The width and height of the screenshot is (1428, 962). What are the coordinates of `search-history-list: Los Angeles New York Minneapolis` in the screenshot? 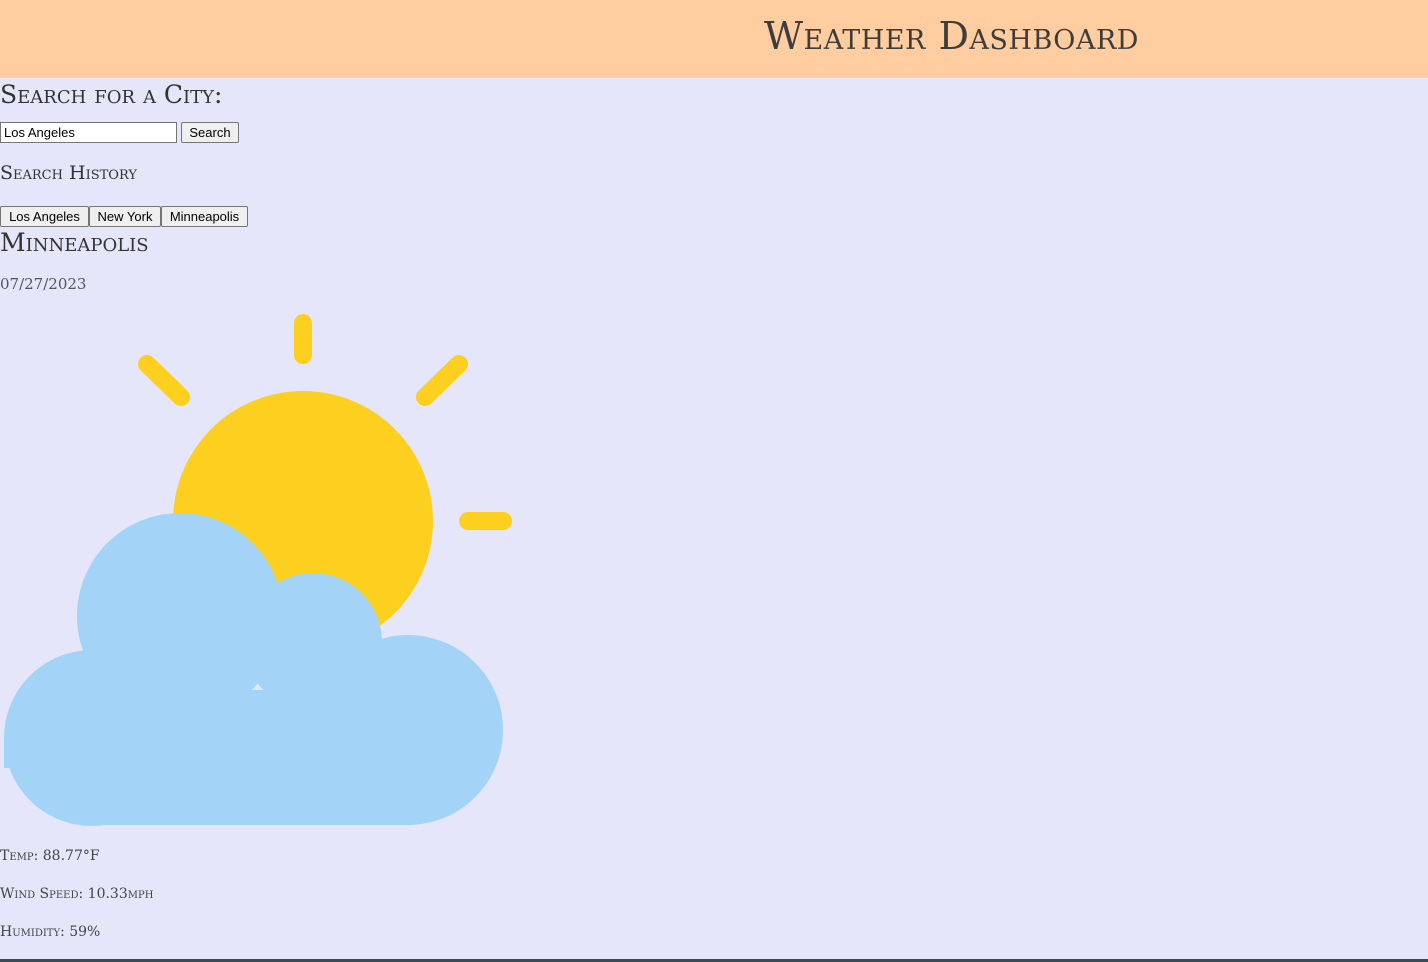 It's located at (124, 216).